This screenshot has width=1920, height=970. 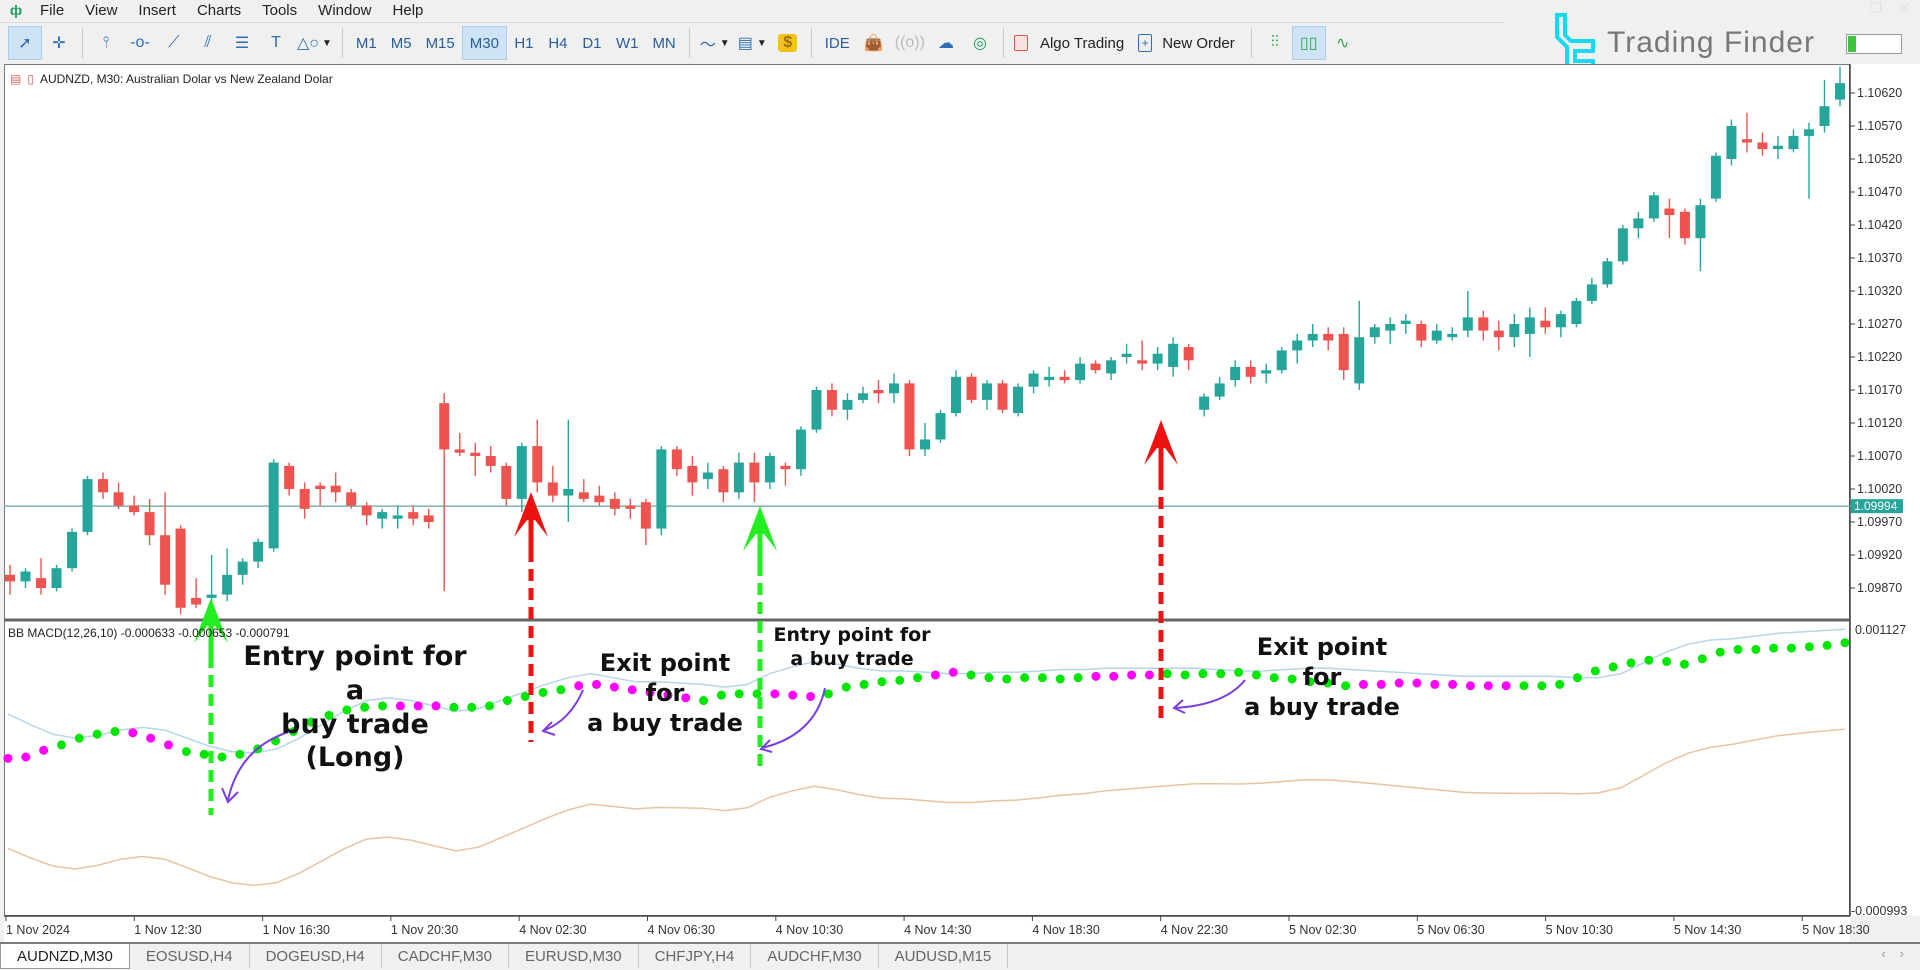 I want to click on add-account-button: ◎, so click(x=980, y=43).